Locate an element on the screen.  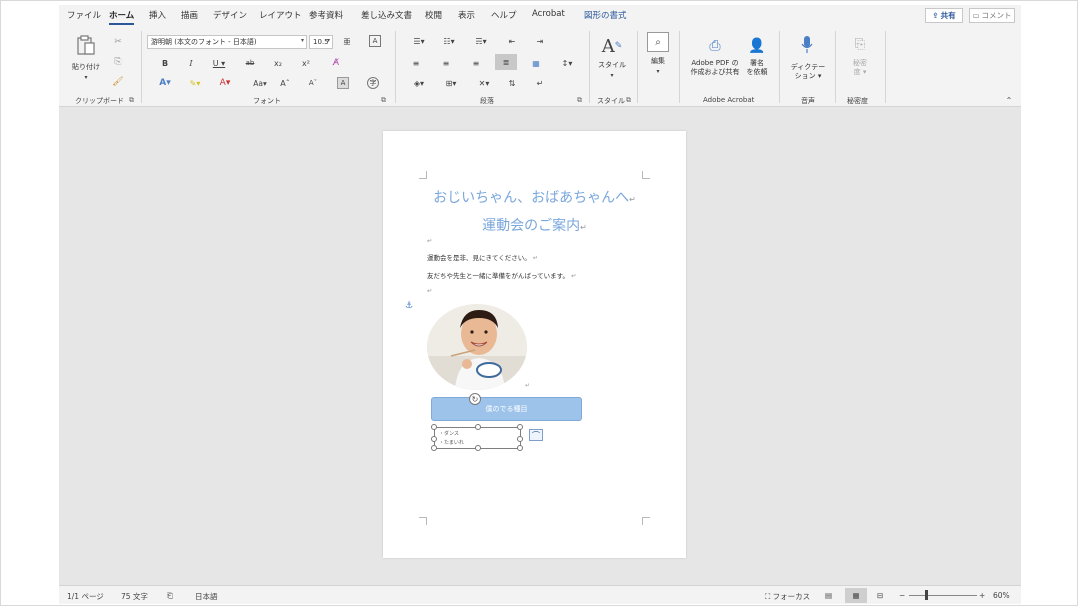
borders-icon: ⊞▾ is located at coordinates (451, 83).